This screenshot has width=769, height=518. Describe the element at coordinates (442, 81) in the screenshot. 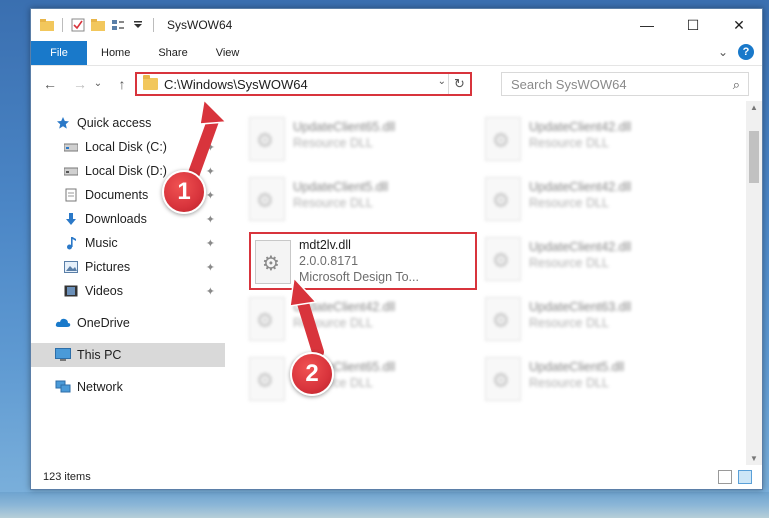

I see `address-dropdown-chevron-icon: ⌄` at that location.